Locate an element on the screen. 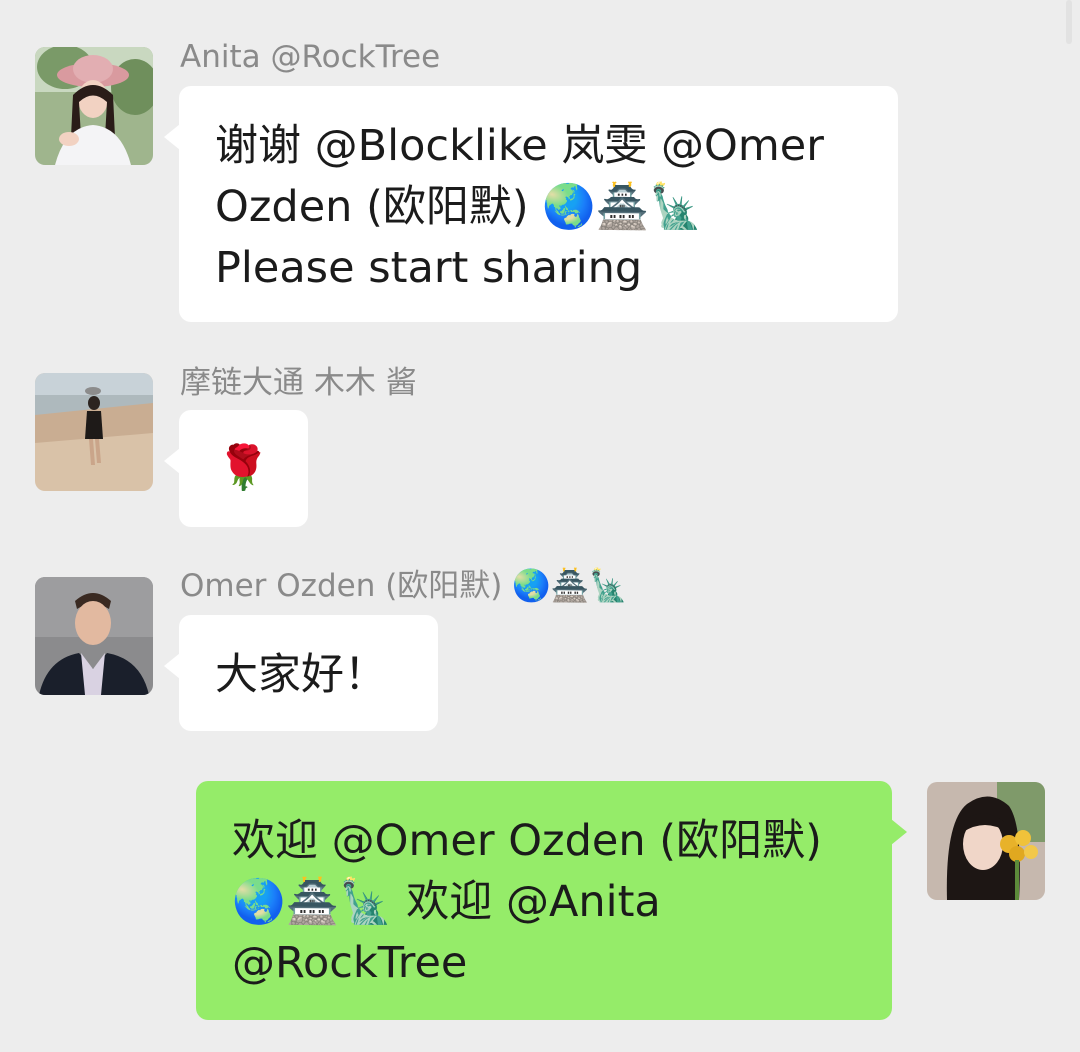 This screenshot has width=1080, height=1052. message-line: 欢迎 @Omer Ozden (欧阳默) is located at coordinates (527, 841).